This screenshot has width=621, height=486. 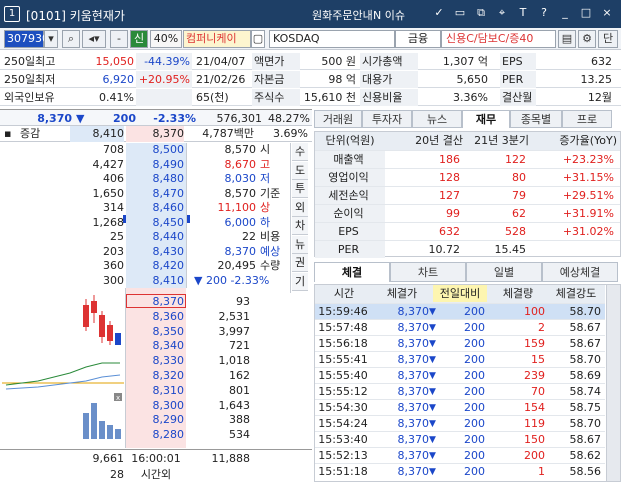 What do you see at coordinates (155, 223) in the screenshot?
I see `sell-price: 8,450` at bounding box center [155, 223].